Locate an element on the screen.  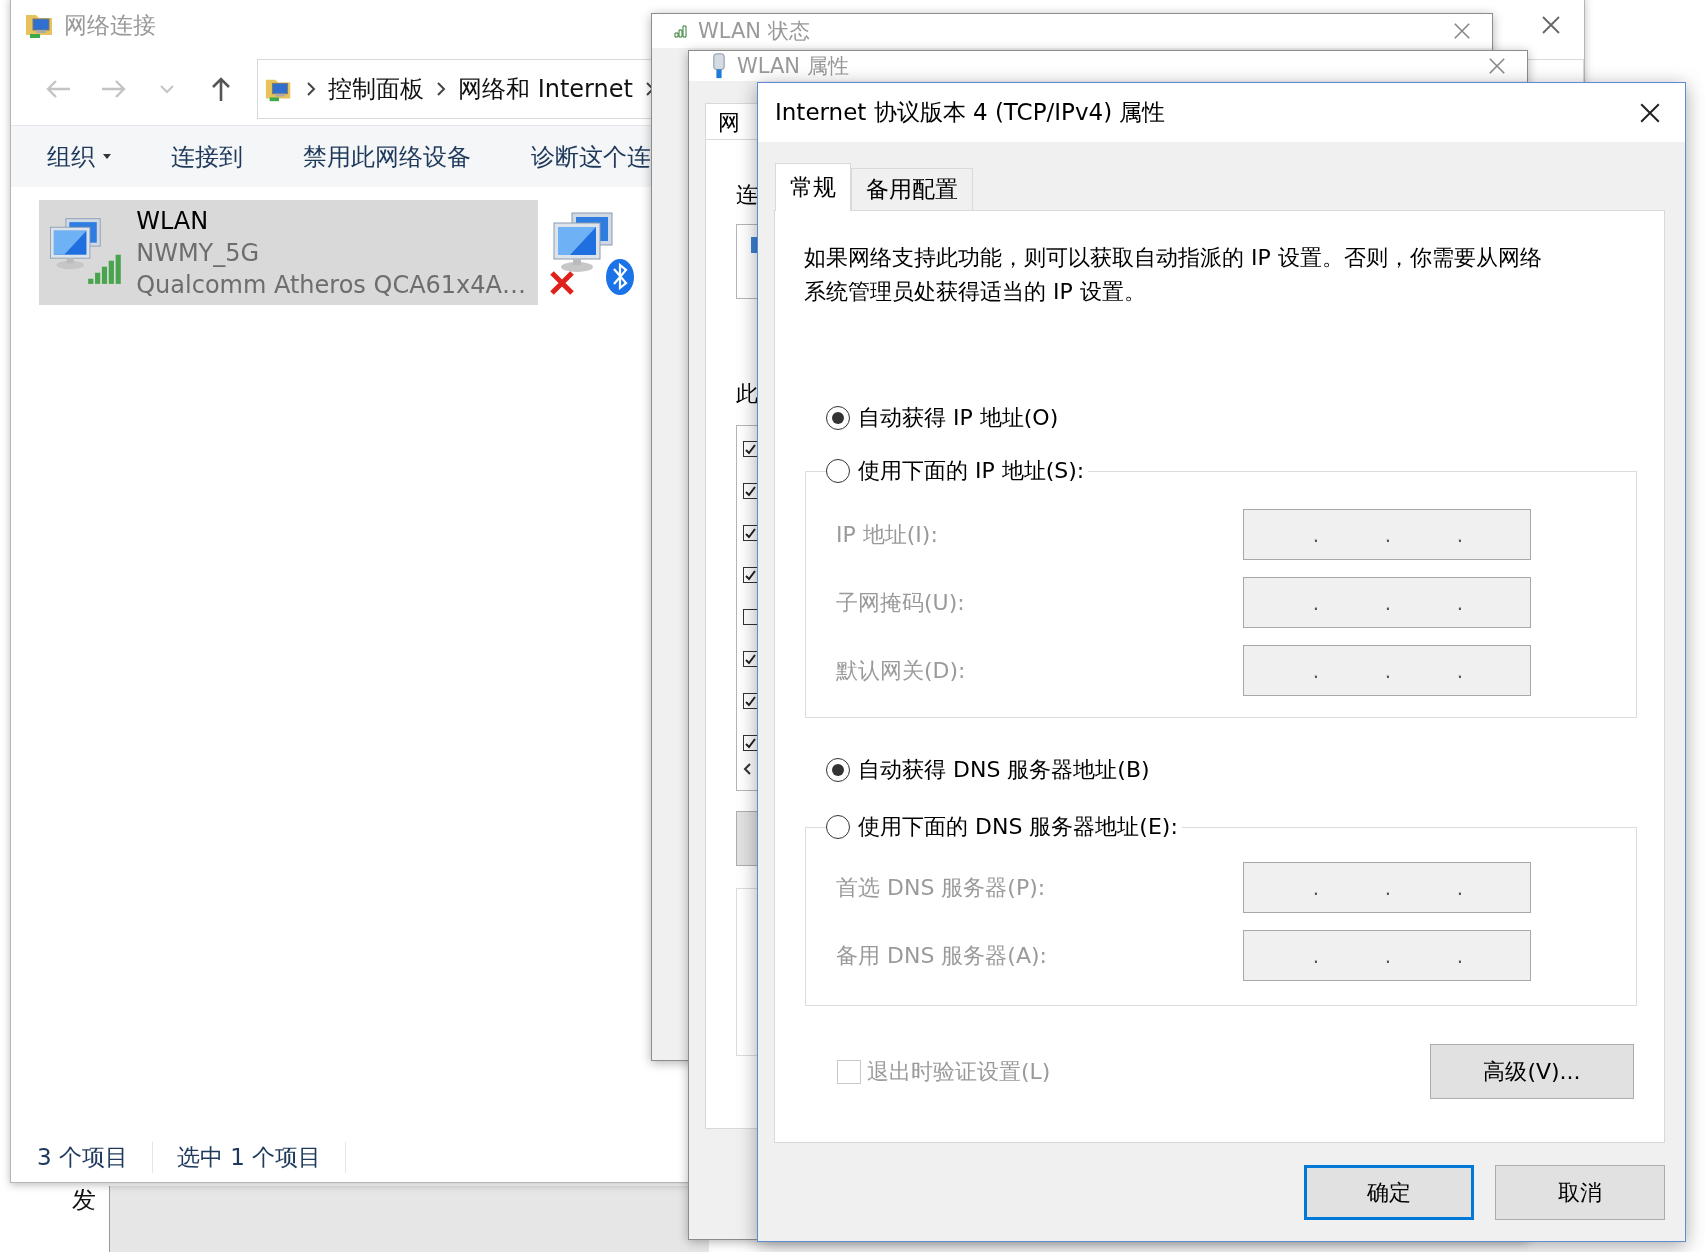
dropdown-icon is located at coordinates (107, 156).